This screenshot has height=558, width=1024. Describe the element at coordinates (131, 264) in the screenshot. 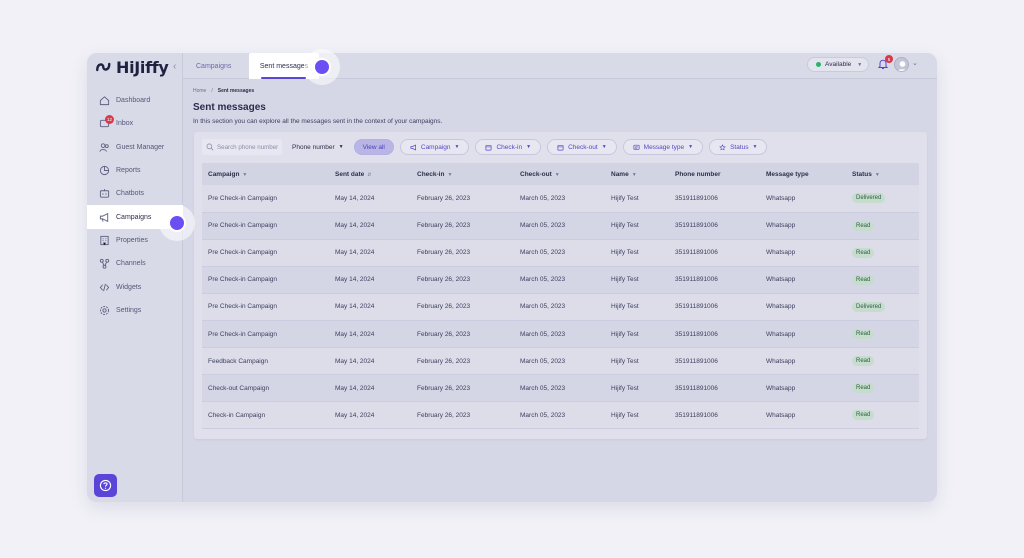

I see `sidebar-item-label: Channels` at that location.